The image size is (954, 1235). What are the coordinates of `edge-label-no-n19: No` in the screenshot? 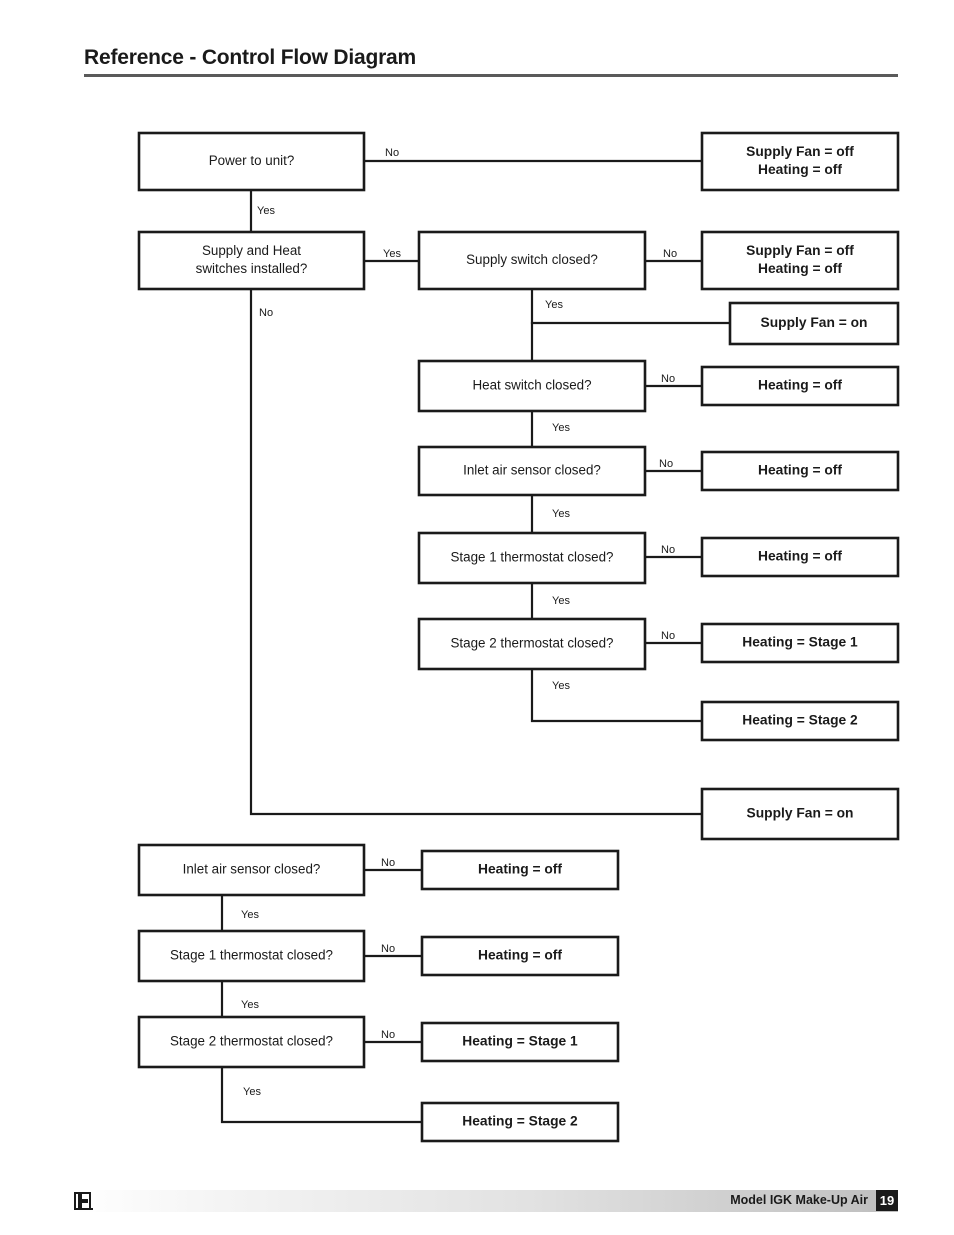 It's located at (388, 949).